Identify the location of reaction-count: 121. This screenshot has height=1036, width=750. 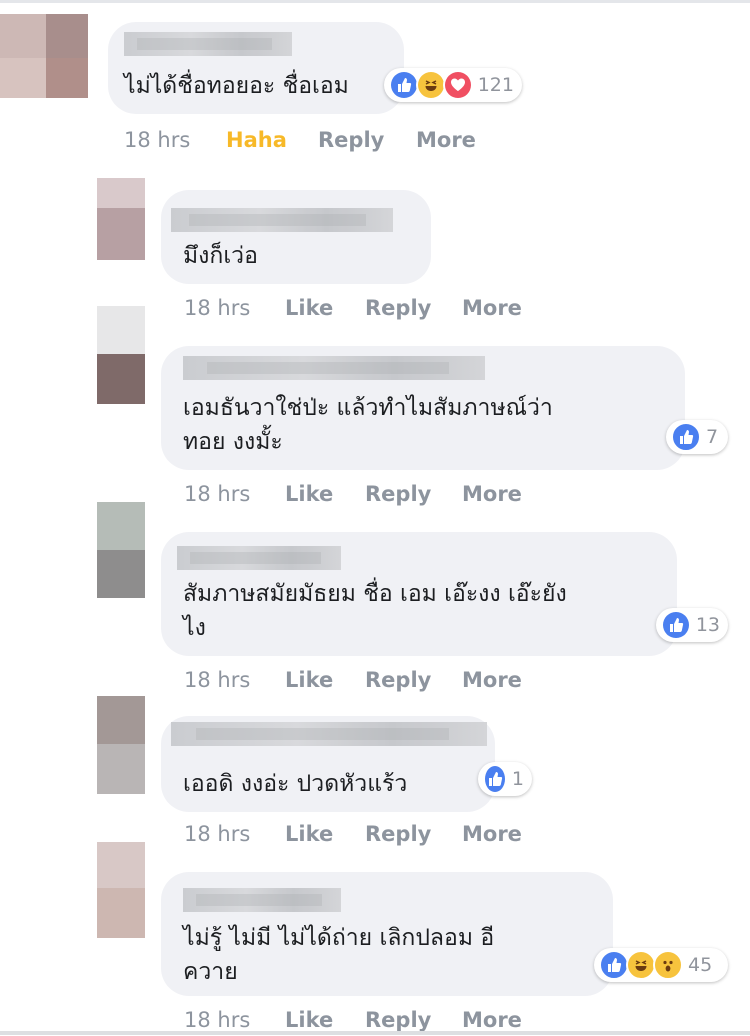
(495, 85).